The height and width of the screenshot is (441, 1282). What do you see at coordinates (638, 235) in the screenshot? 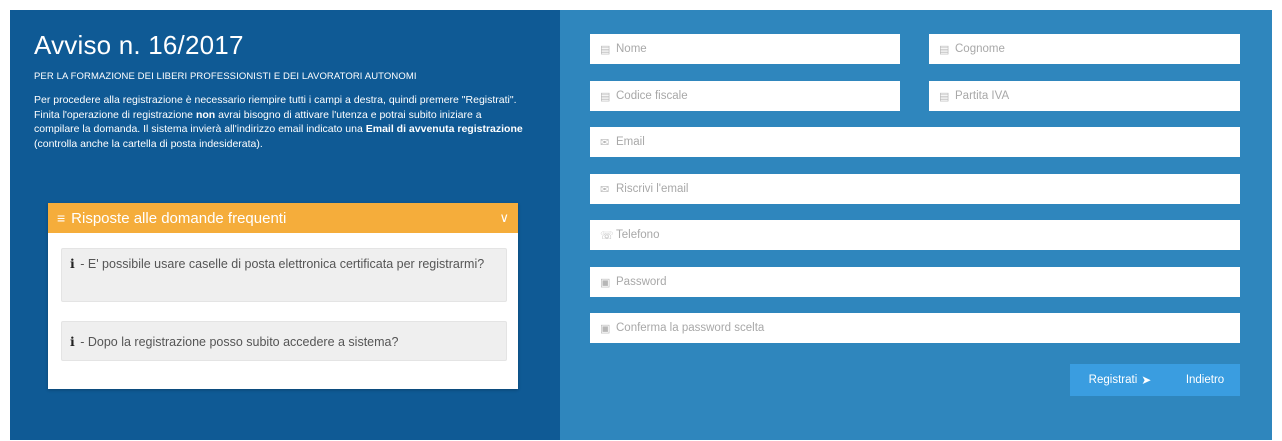
I see `telefono-placeholder: Telefono` at bounding box center [638, 235].